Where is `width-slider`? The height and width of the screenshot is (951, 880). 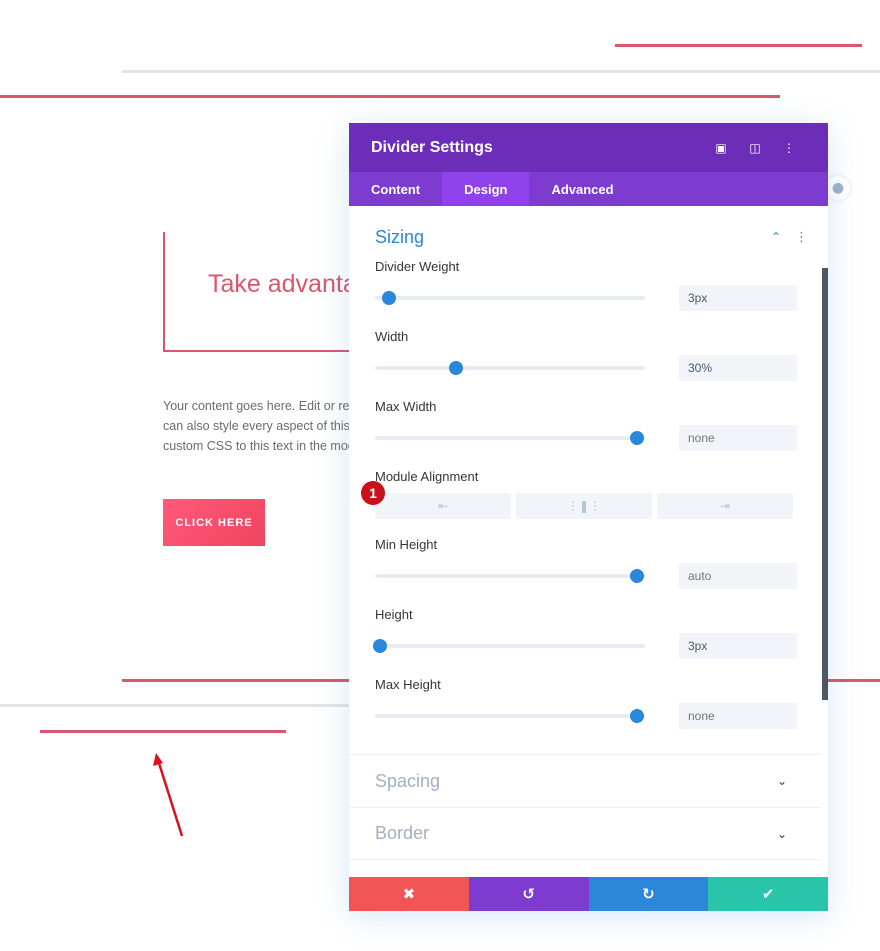
width-slider is located at coordinates (510, 368).